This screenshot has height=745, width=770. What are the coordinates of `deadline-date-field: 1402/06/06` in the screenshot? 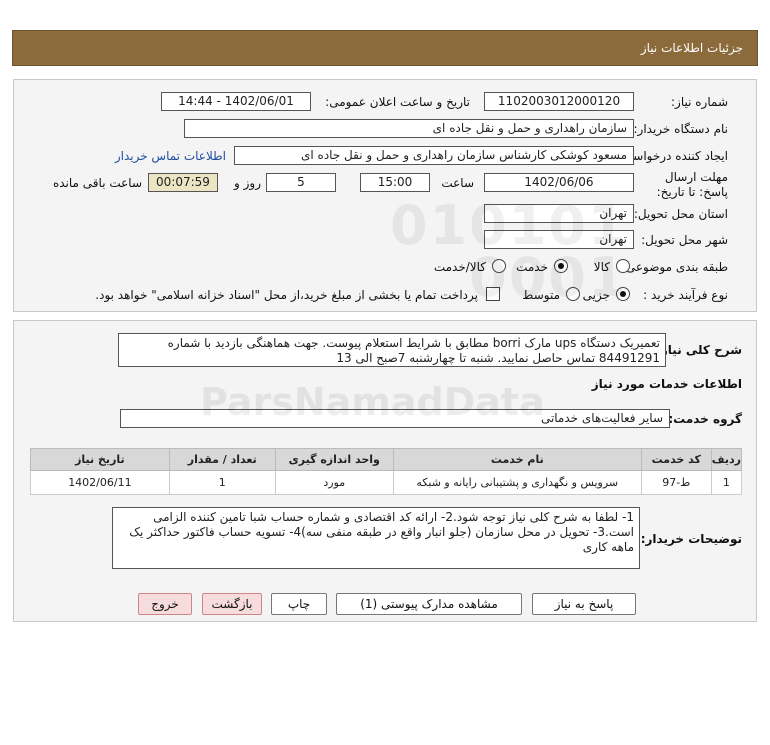 It's located at (559, 182).